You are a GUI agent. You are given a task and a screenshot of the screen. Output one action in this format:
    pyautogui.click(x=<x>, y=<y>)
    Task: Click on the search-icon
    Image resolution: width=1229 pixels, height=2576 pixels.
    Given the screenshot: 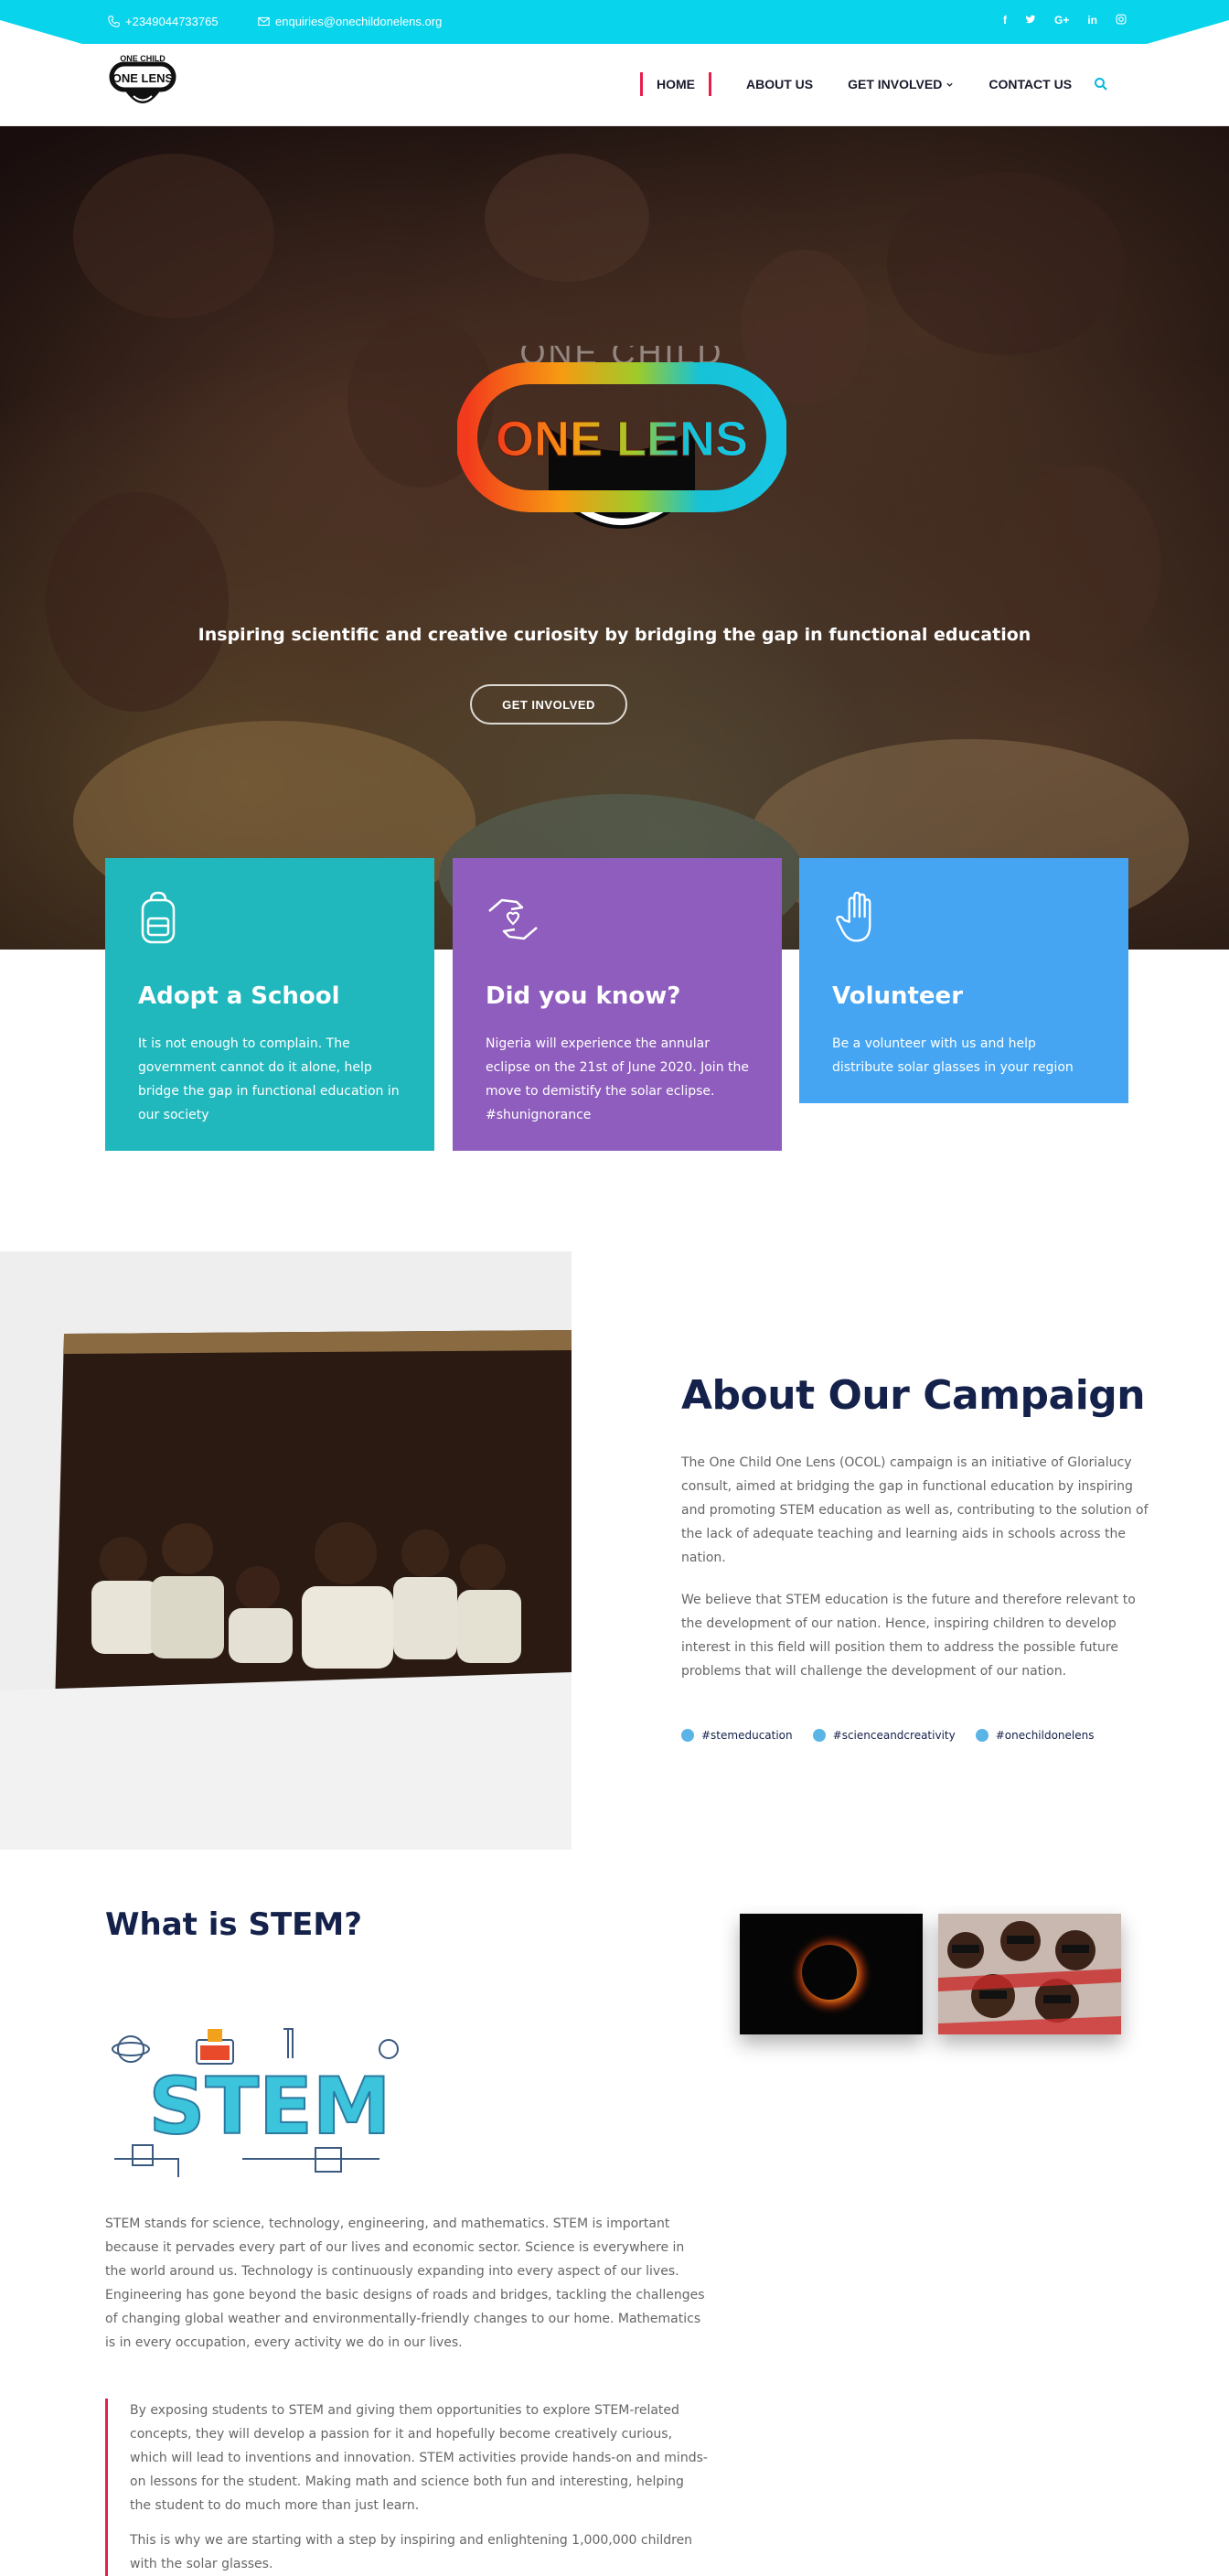 What is the action you would take?
    pyautogui.click(x=1101, y=84)
    